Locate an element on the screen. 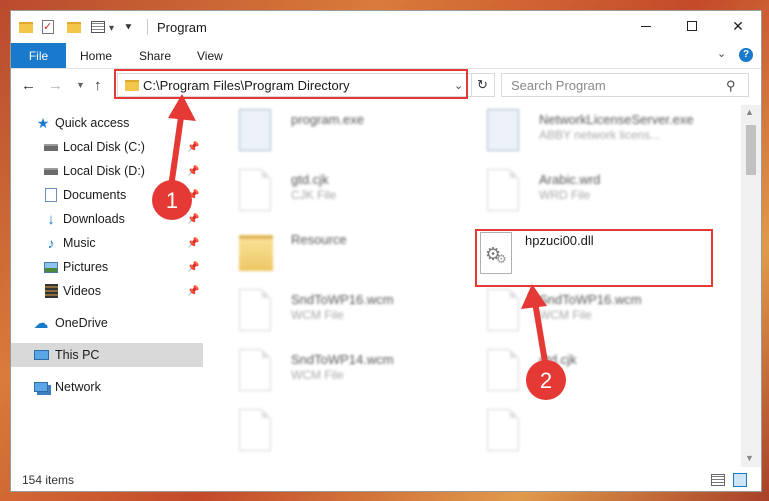  file-item: gtd.cjk CJK File is located at coordinates (342, 197).